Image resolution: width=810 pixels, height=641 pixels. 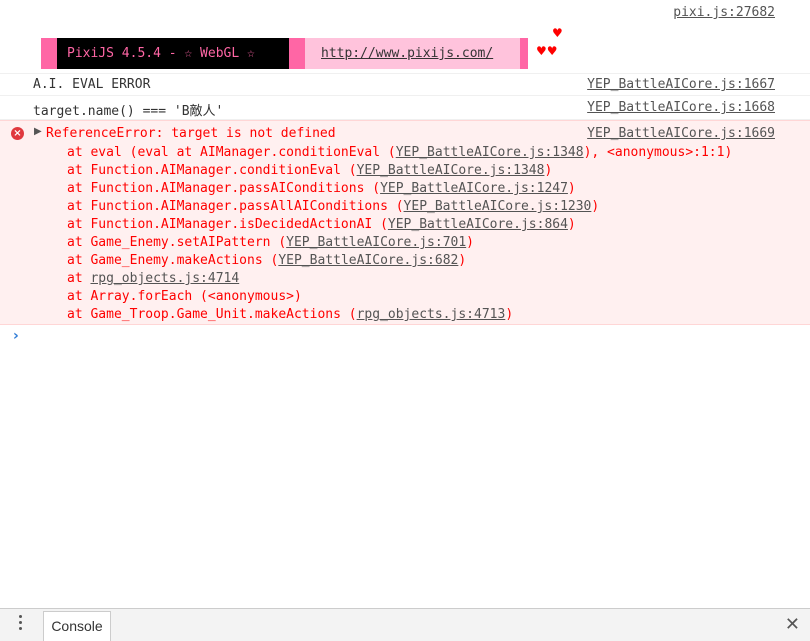 What do you see at coordinates (173, 53) in the screenshot?
I see `banner-title: PixiJS 4.5.4 - ☆ WebGL ☆` at bounding box center [173, 53].